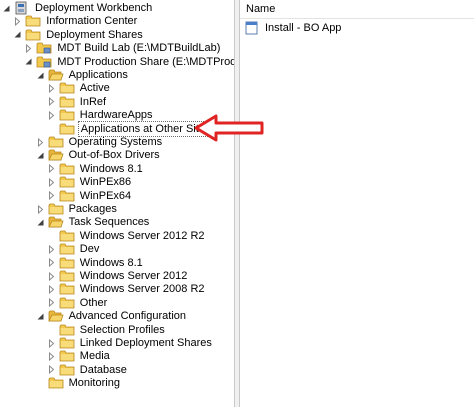 The height and width of the screenshot is (407, 474). I want to click on folder-icon, so click(56, 383).